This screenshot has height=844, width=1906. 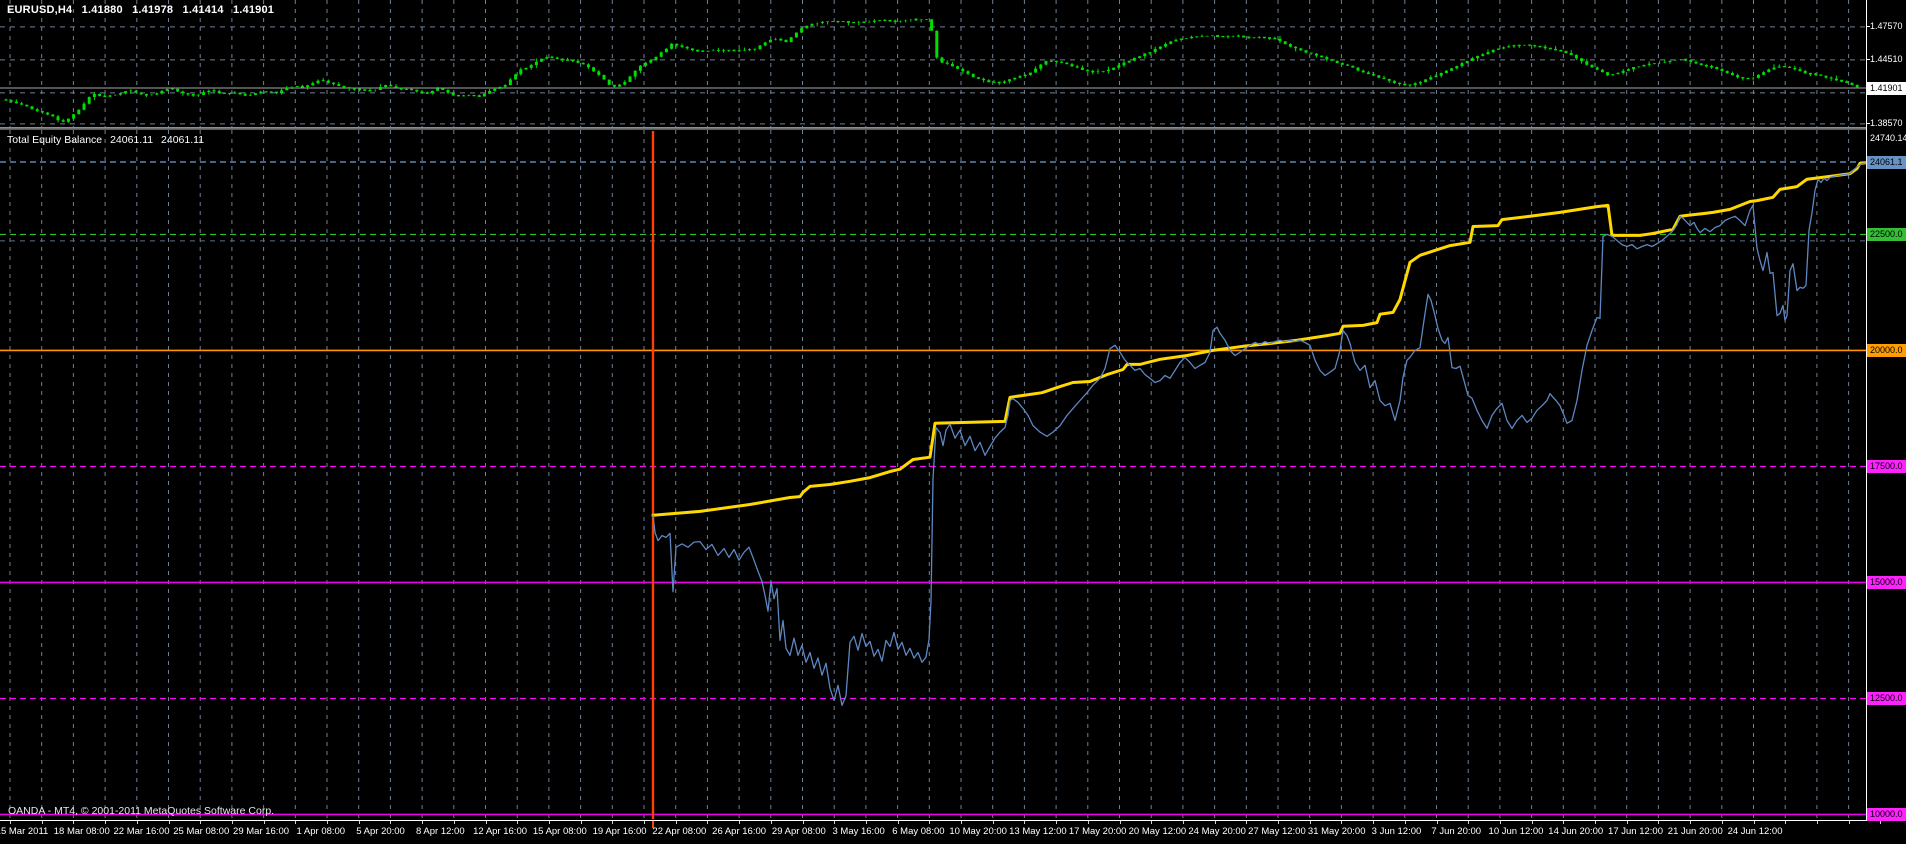 I want to click on time-axis-label: 31 May 20:00, so click(x=1337, y=831).